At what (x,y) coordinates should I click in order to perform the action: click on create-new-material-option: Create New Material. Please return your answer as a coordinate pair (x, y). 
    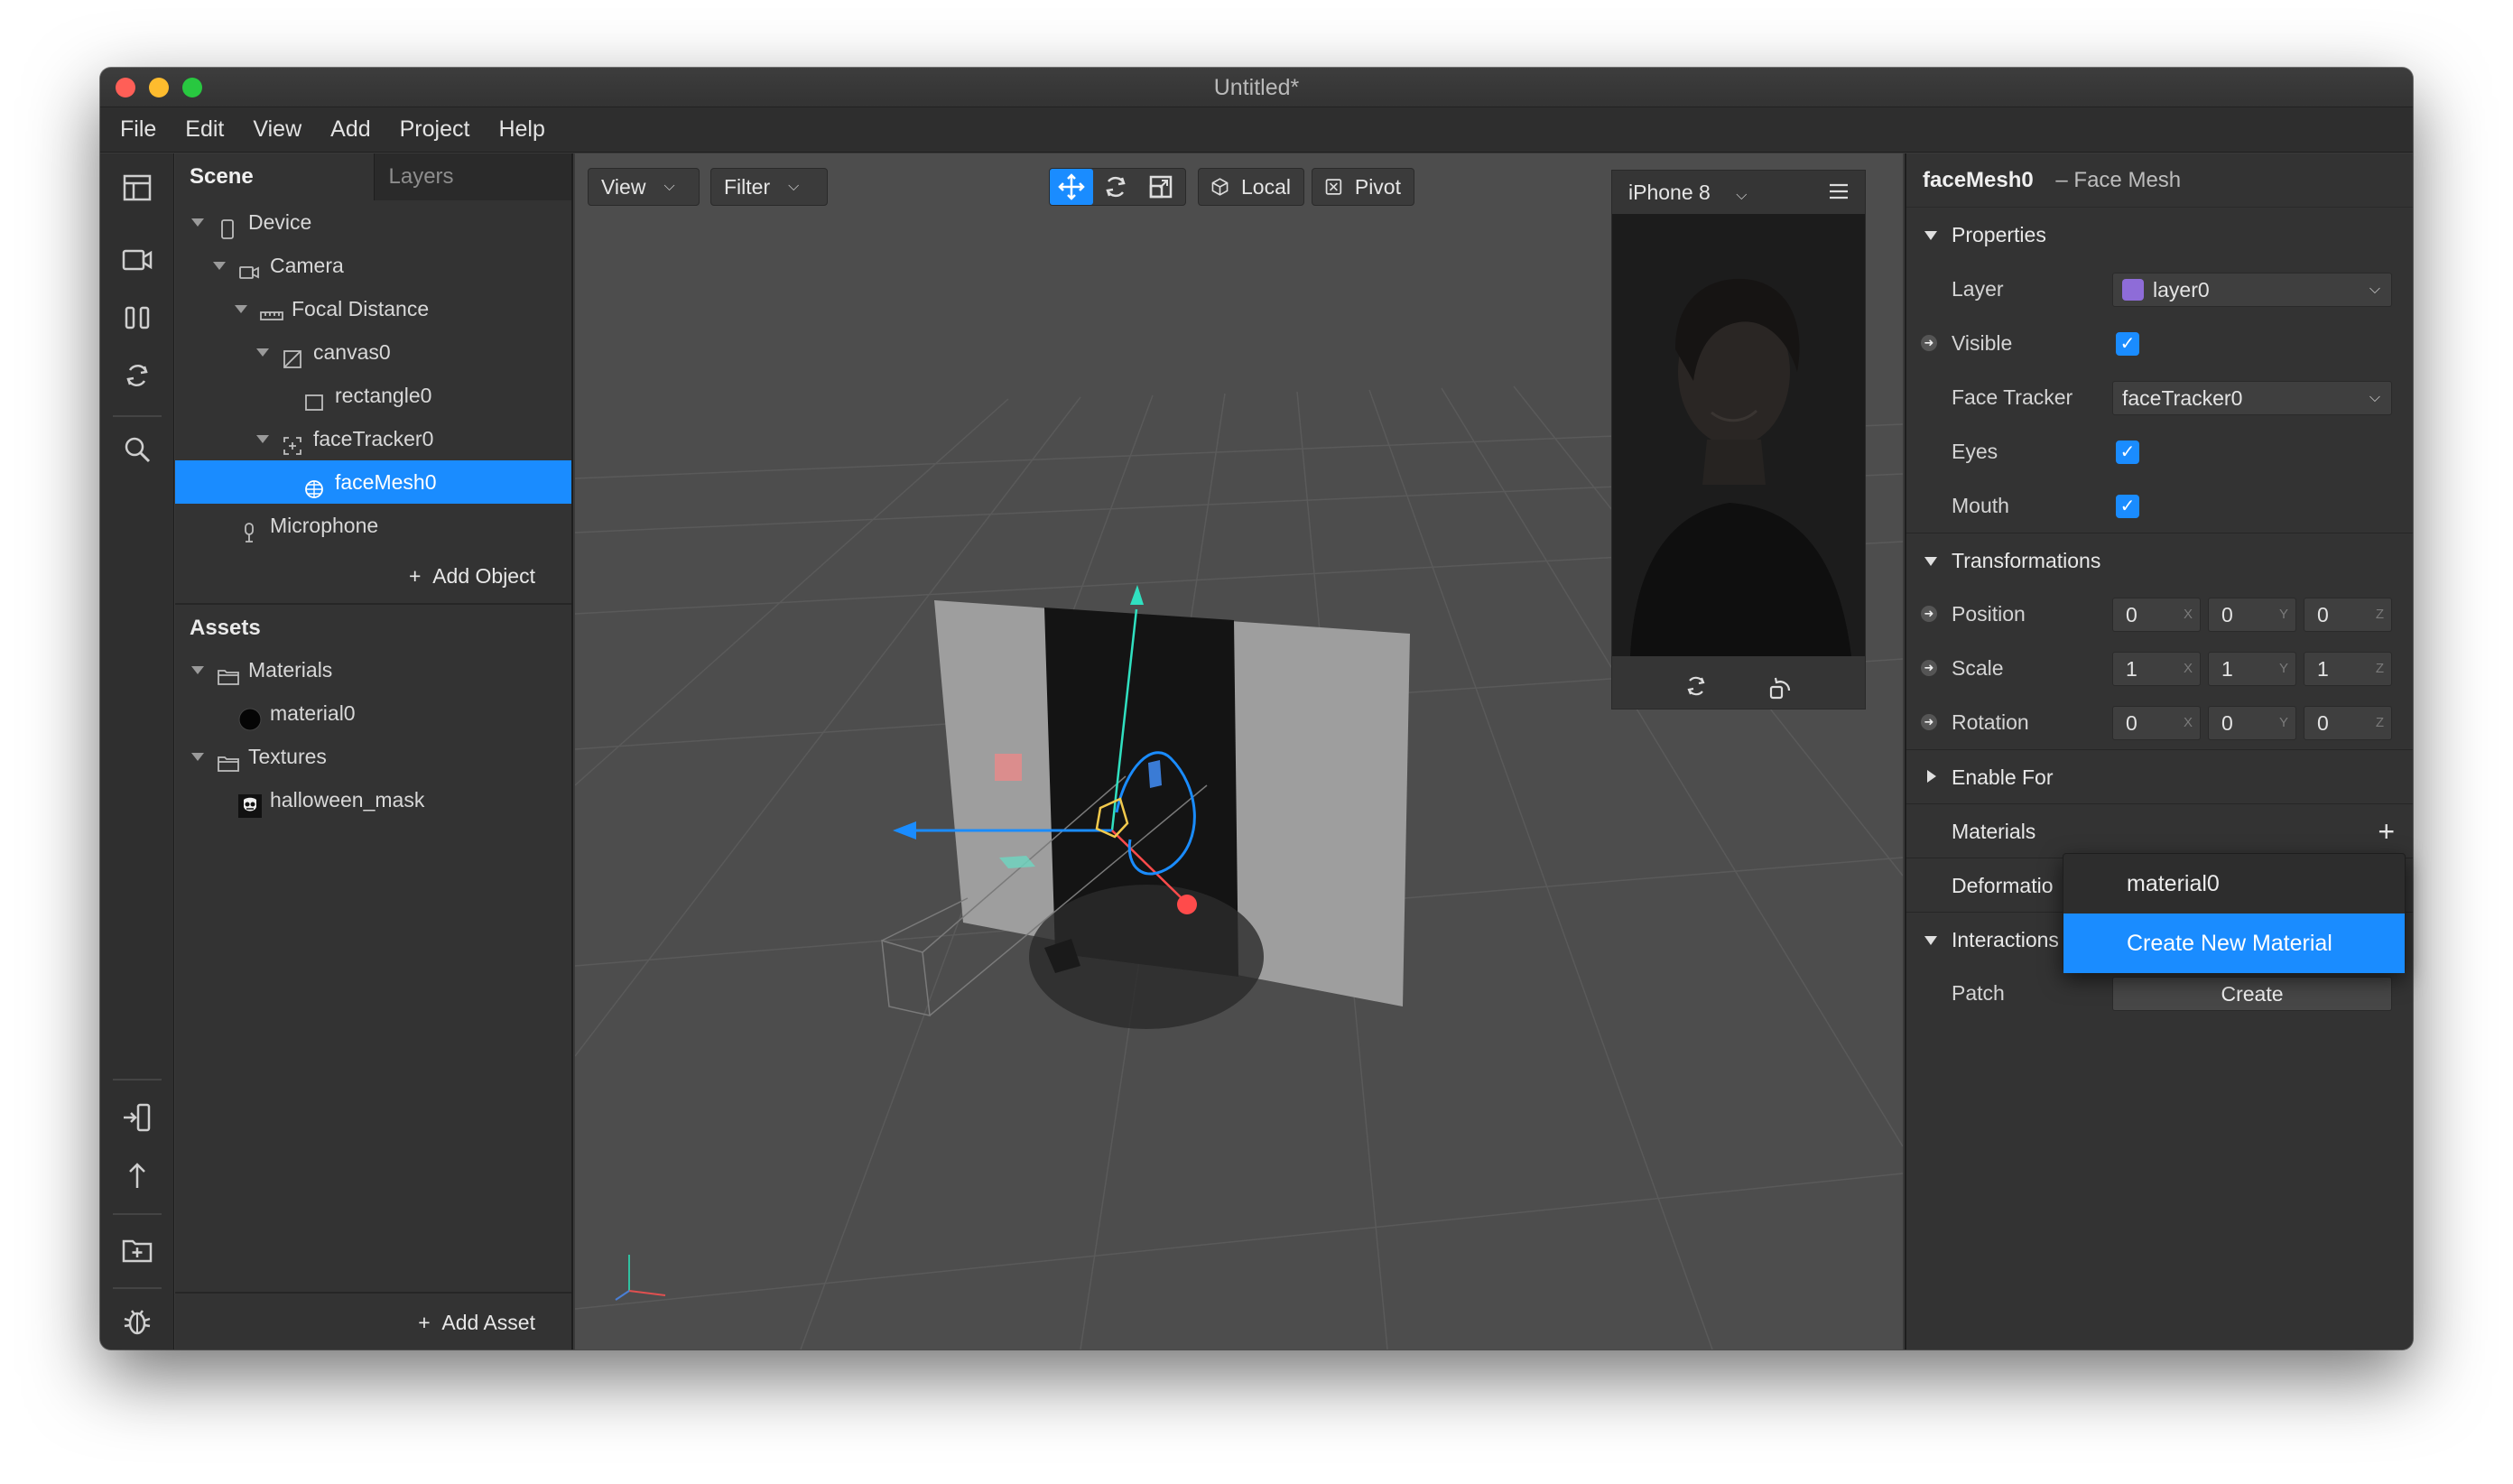
    Looking at the image, I should click on (2234, 944).